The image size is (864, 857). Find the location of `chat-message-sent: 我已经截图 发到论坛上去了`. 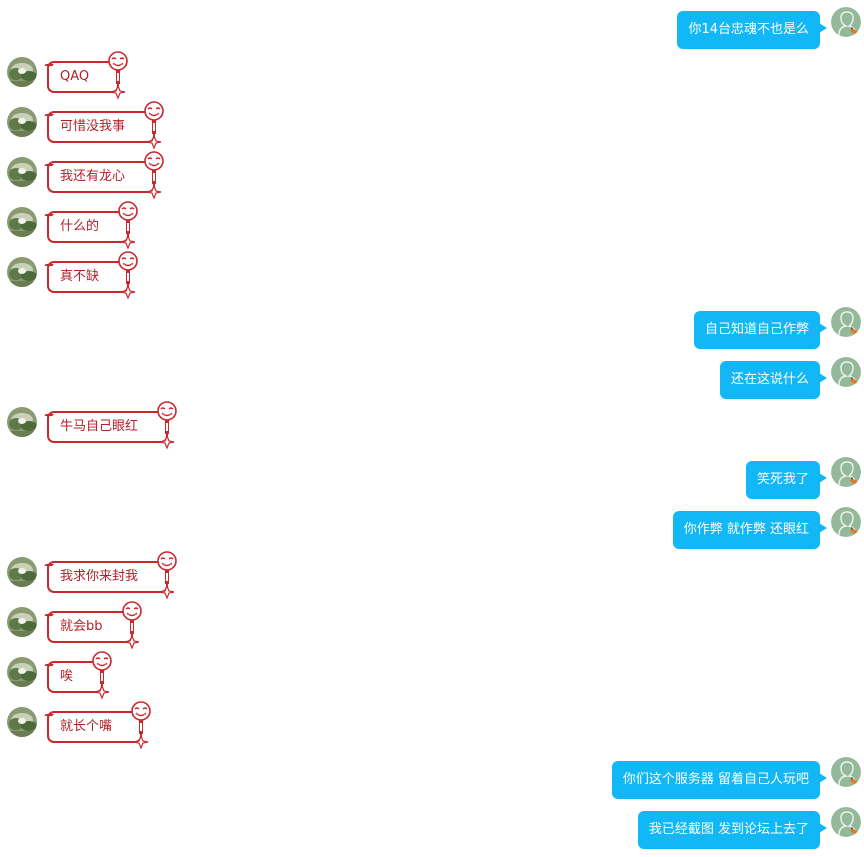

chat-message-sent: 我已经截图 发到论坛上去了 is located at coordinates (432, 832).